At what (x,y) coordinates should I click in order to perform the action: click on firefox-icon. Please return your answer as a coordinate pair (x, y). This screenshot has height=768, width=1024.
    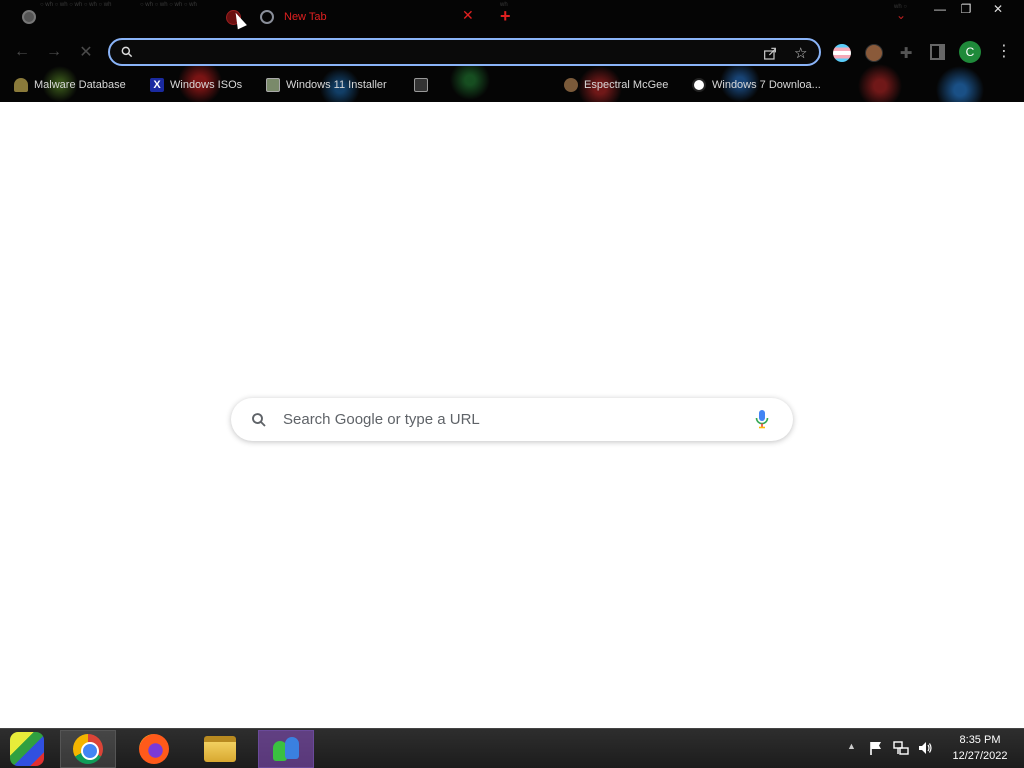
    Looking at the image, I should click on (154, 749).